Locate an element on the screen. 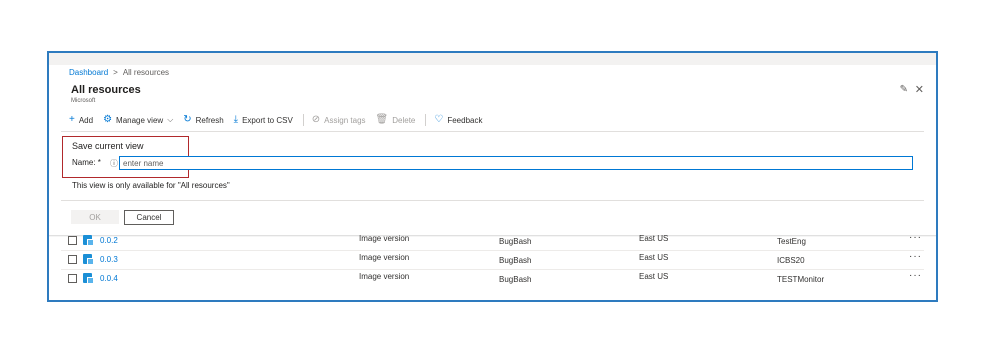 This screenshot has height=357, width=999. save-view-heading: Save current view is located at coordinates (108, 146).